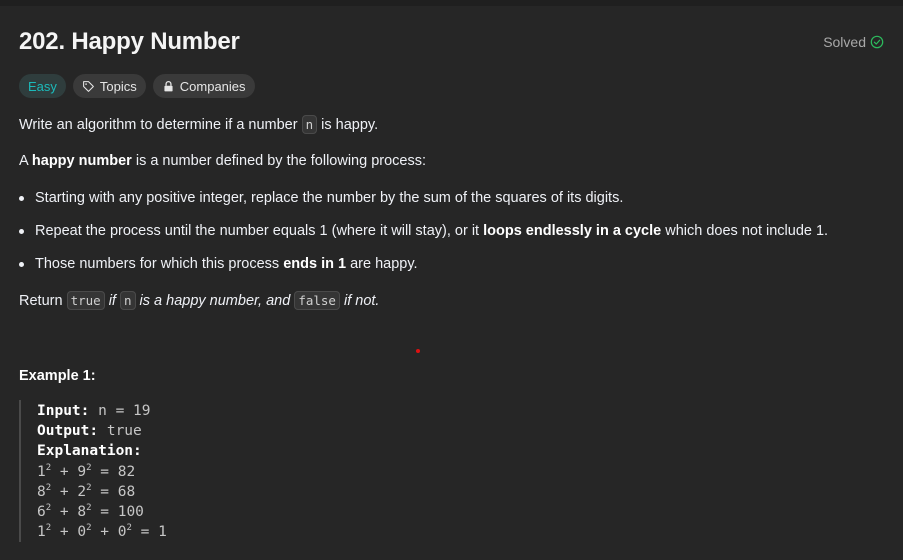 The width and height of the screenshot is (903, 560). I want to click on example-output: Output: true, so click(89, 431).